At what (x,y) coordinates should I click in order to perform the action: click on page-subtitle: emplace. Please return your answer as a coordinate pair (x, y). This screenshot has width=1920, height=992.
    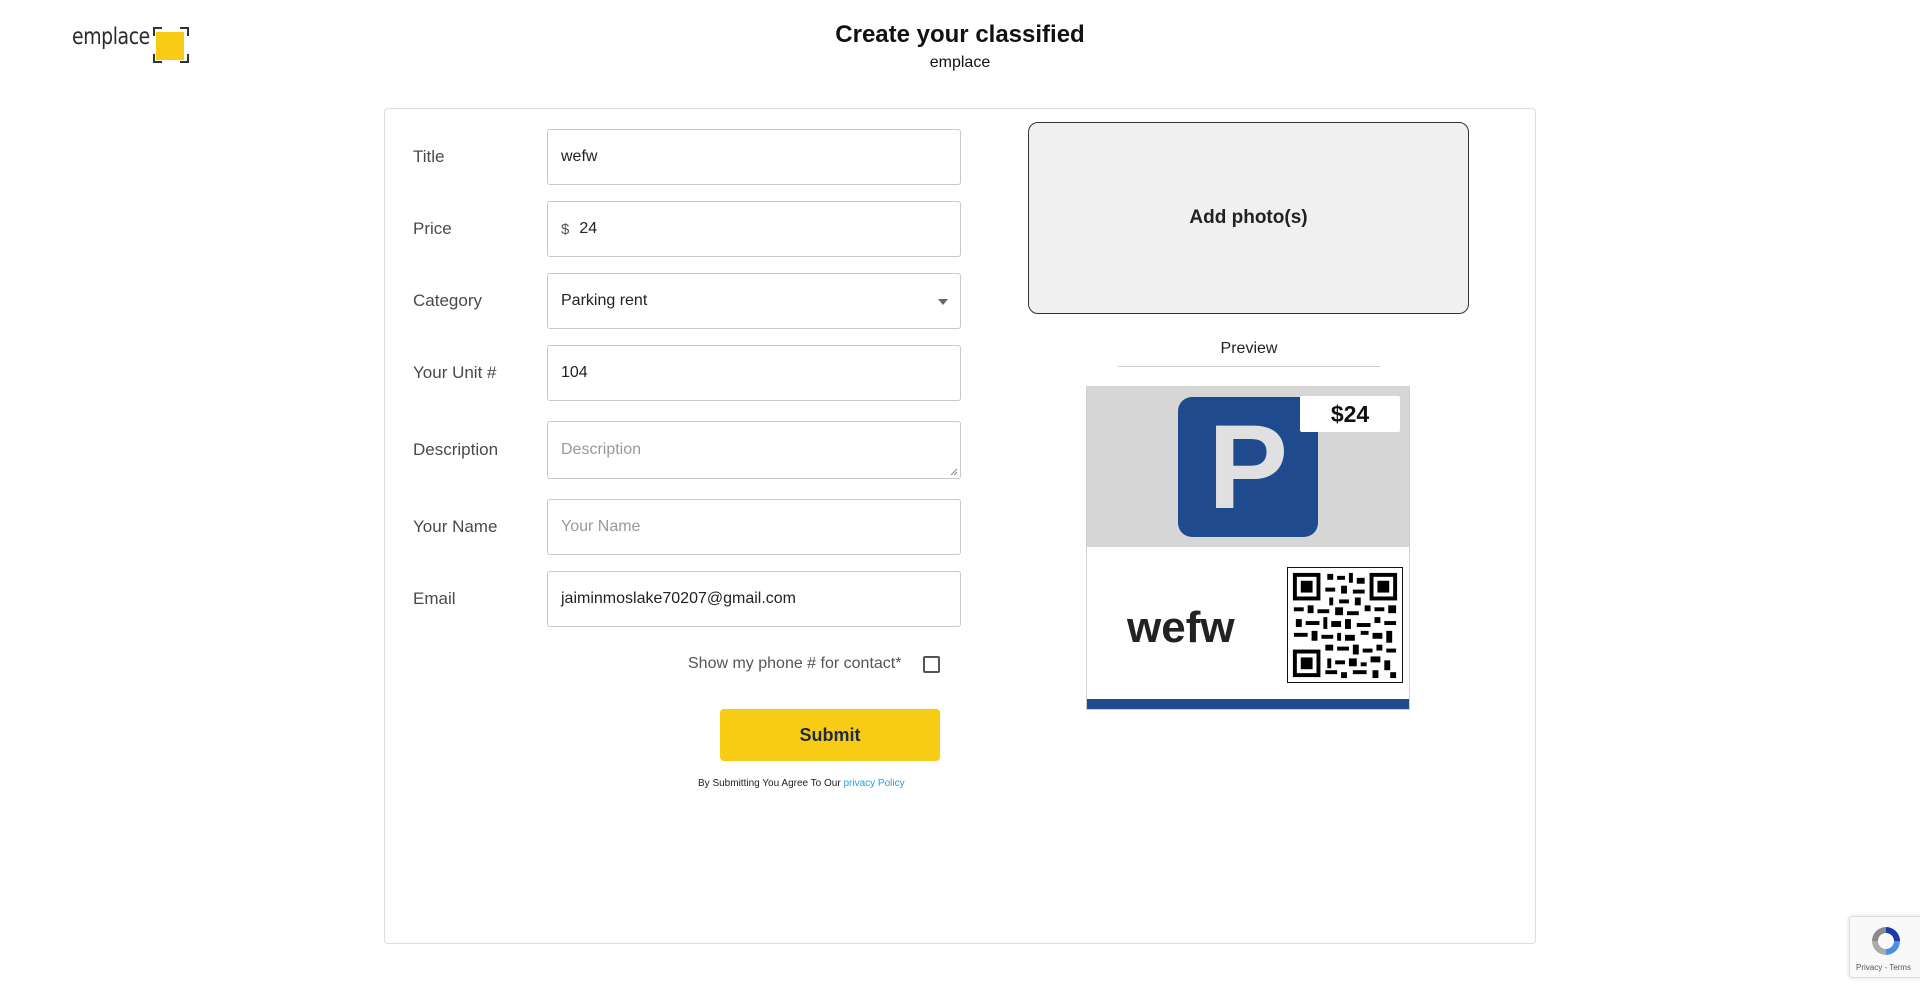
    Looking at the image, I should click on (960, 62).